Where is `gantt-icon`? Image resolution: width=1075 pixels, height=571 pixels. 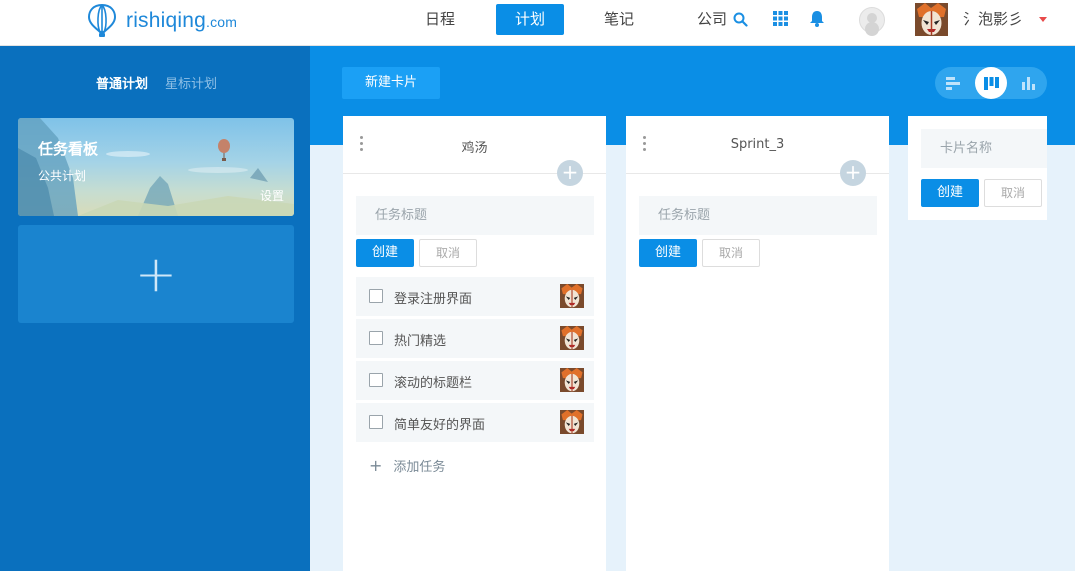
gantt-icon is located at coordinates (953, 83).